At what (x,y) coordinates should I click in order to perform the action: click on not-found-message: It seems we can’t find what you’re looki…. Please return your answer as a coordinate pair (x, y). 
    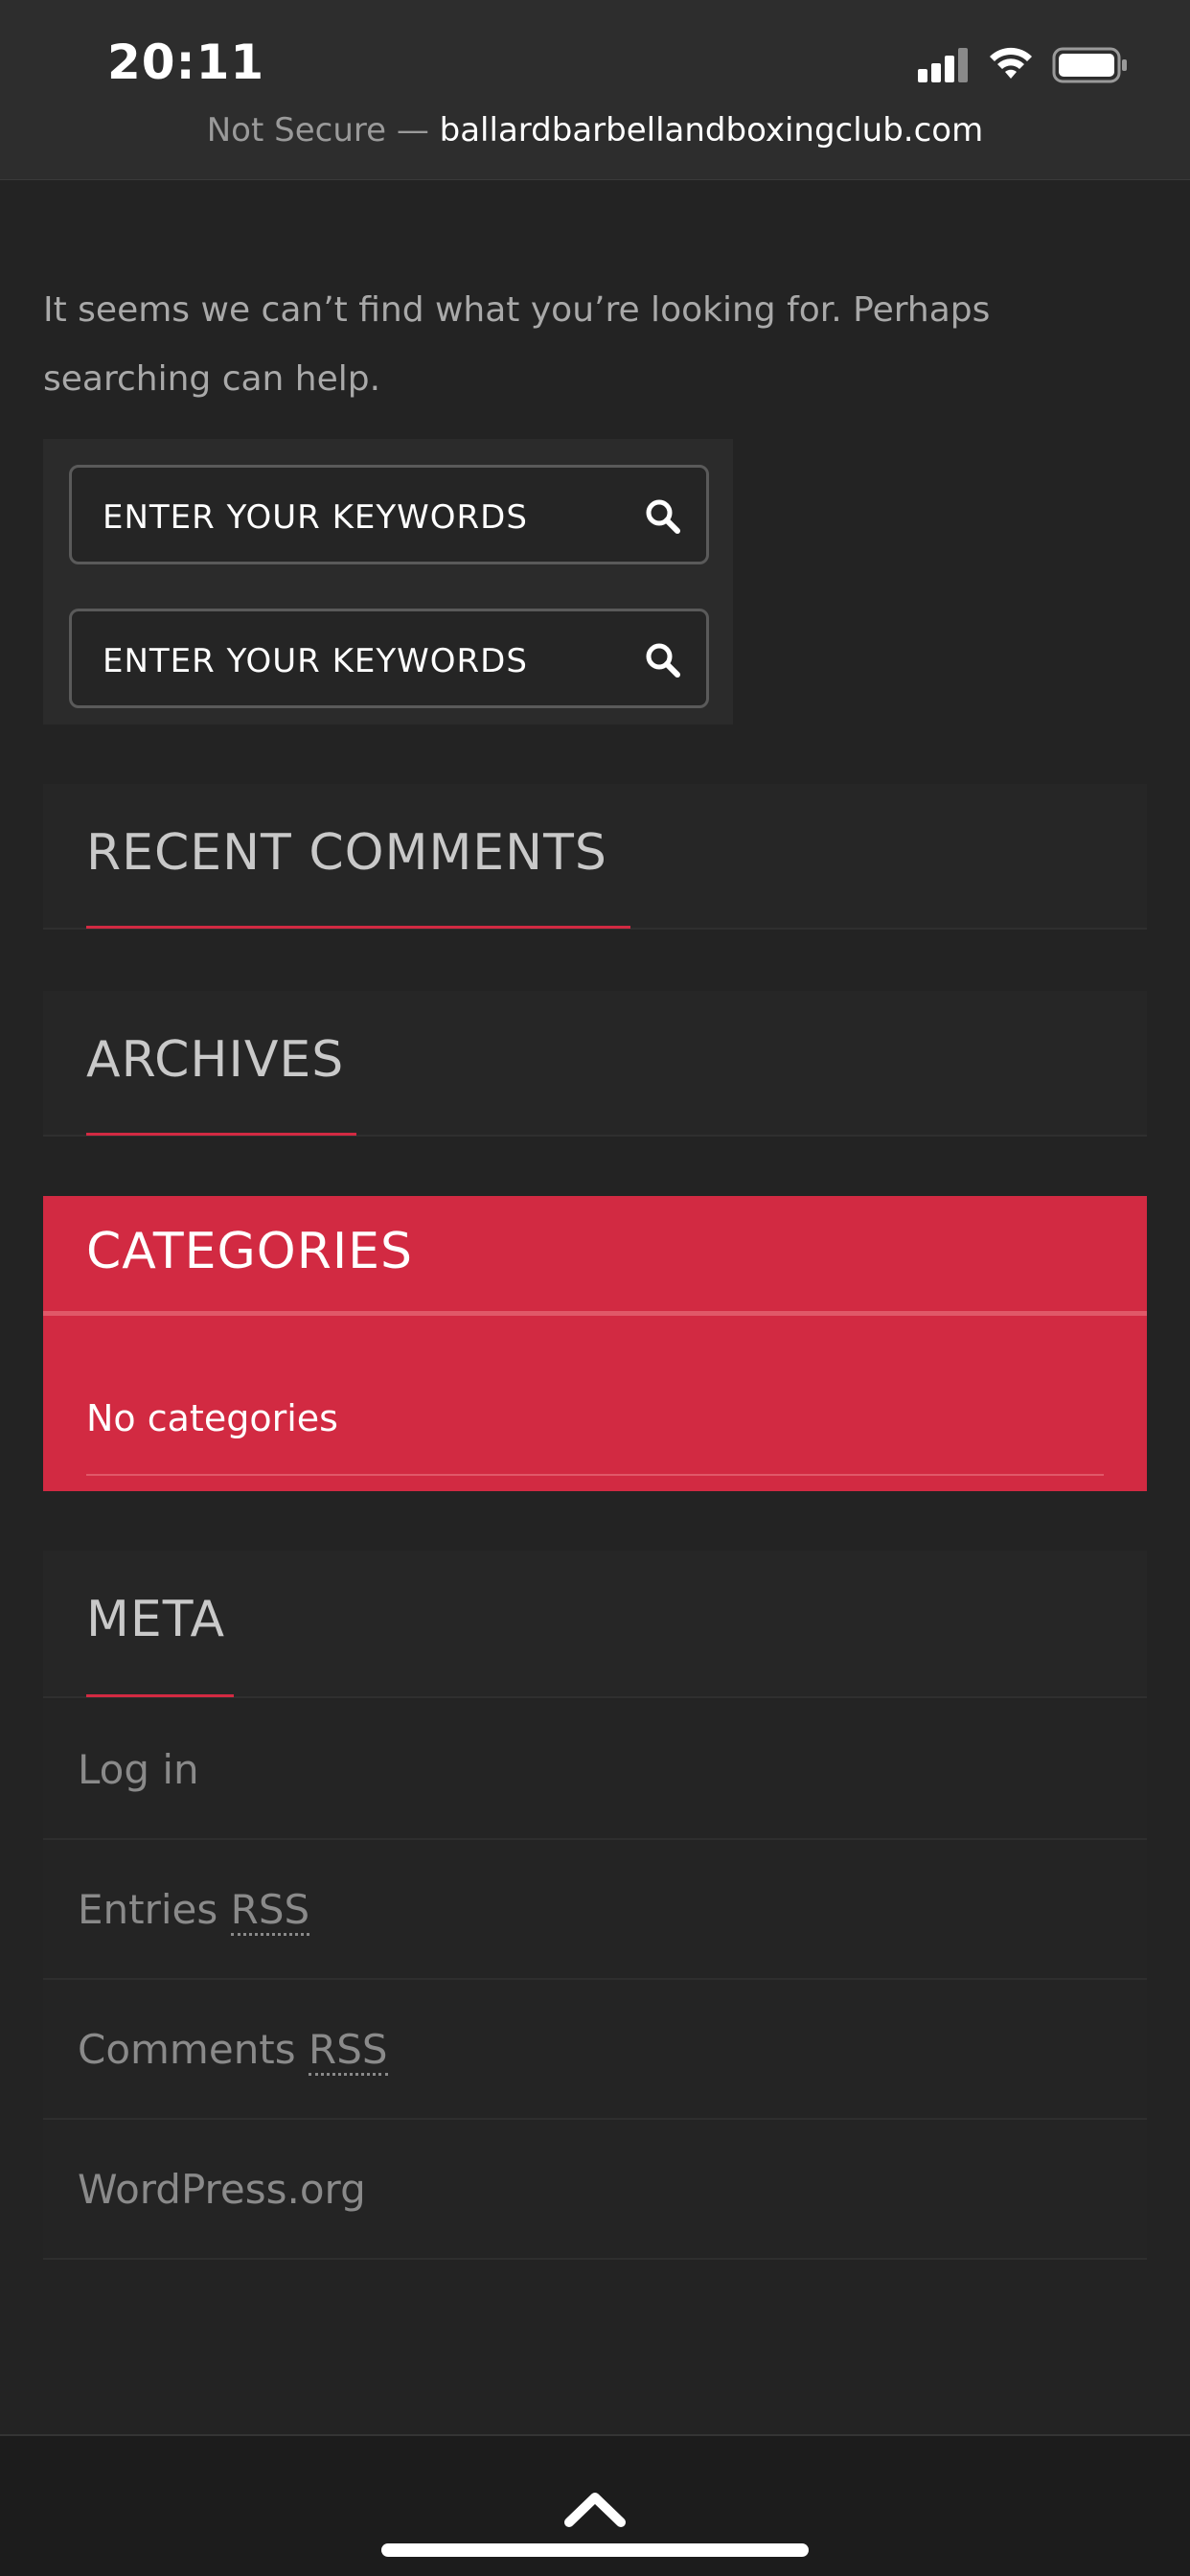
    Looking at the image, I should click on (517, 344).